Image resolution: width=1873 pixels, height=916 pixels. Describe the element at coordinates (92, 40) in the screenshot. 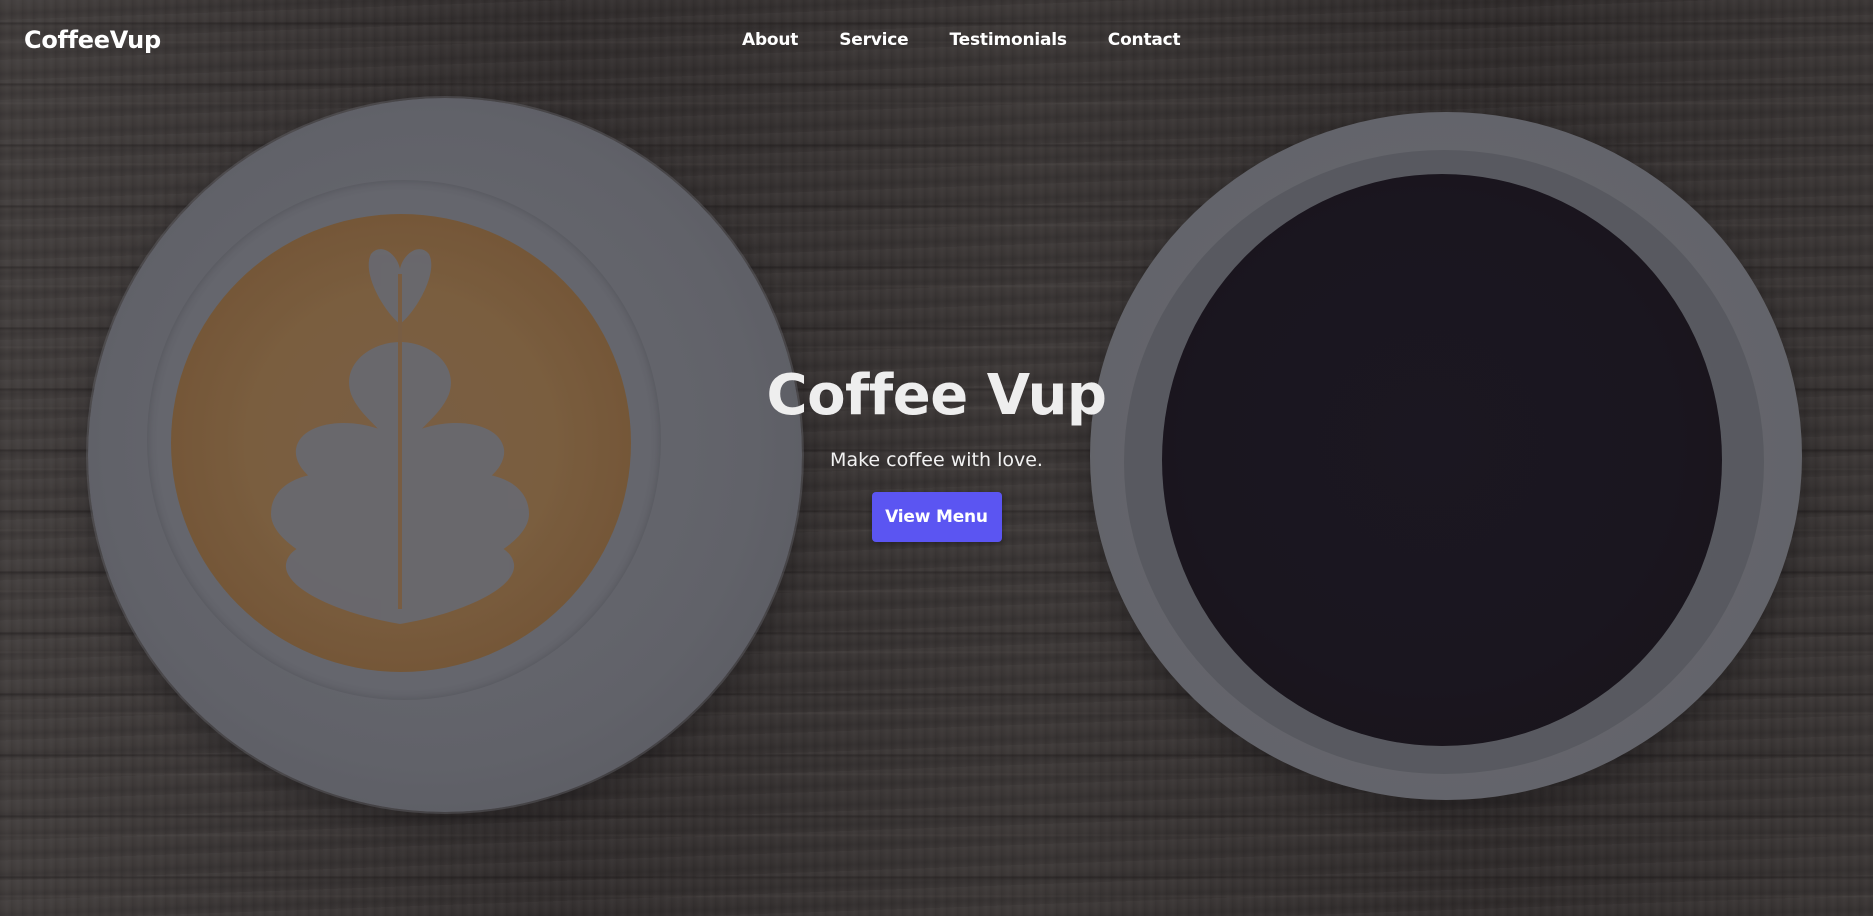

I see `brand-logo: CoffeeVup` at that location.